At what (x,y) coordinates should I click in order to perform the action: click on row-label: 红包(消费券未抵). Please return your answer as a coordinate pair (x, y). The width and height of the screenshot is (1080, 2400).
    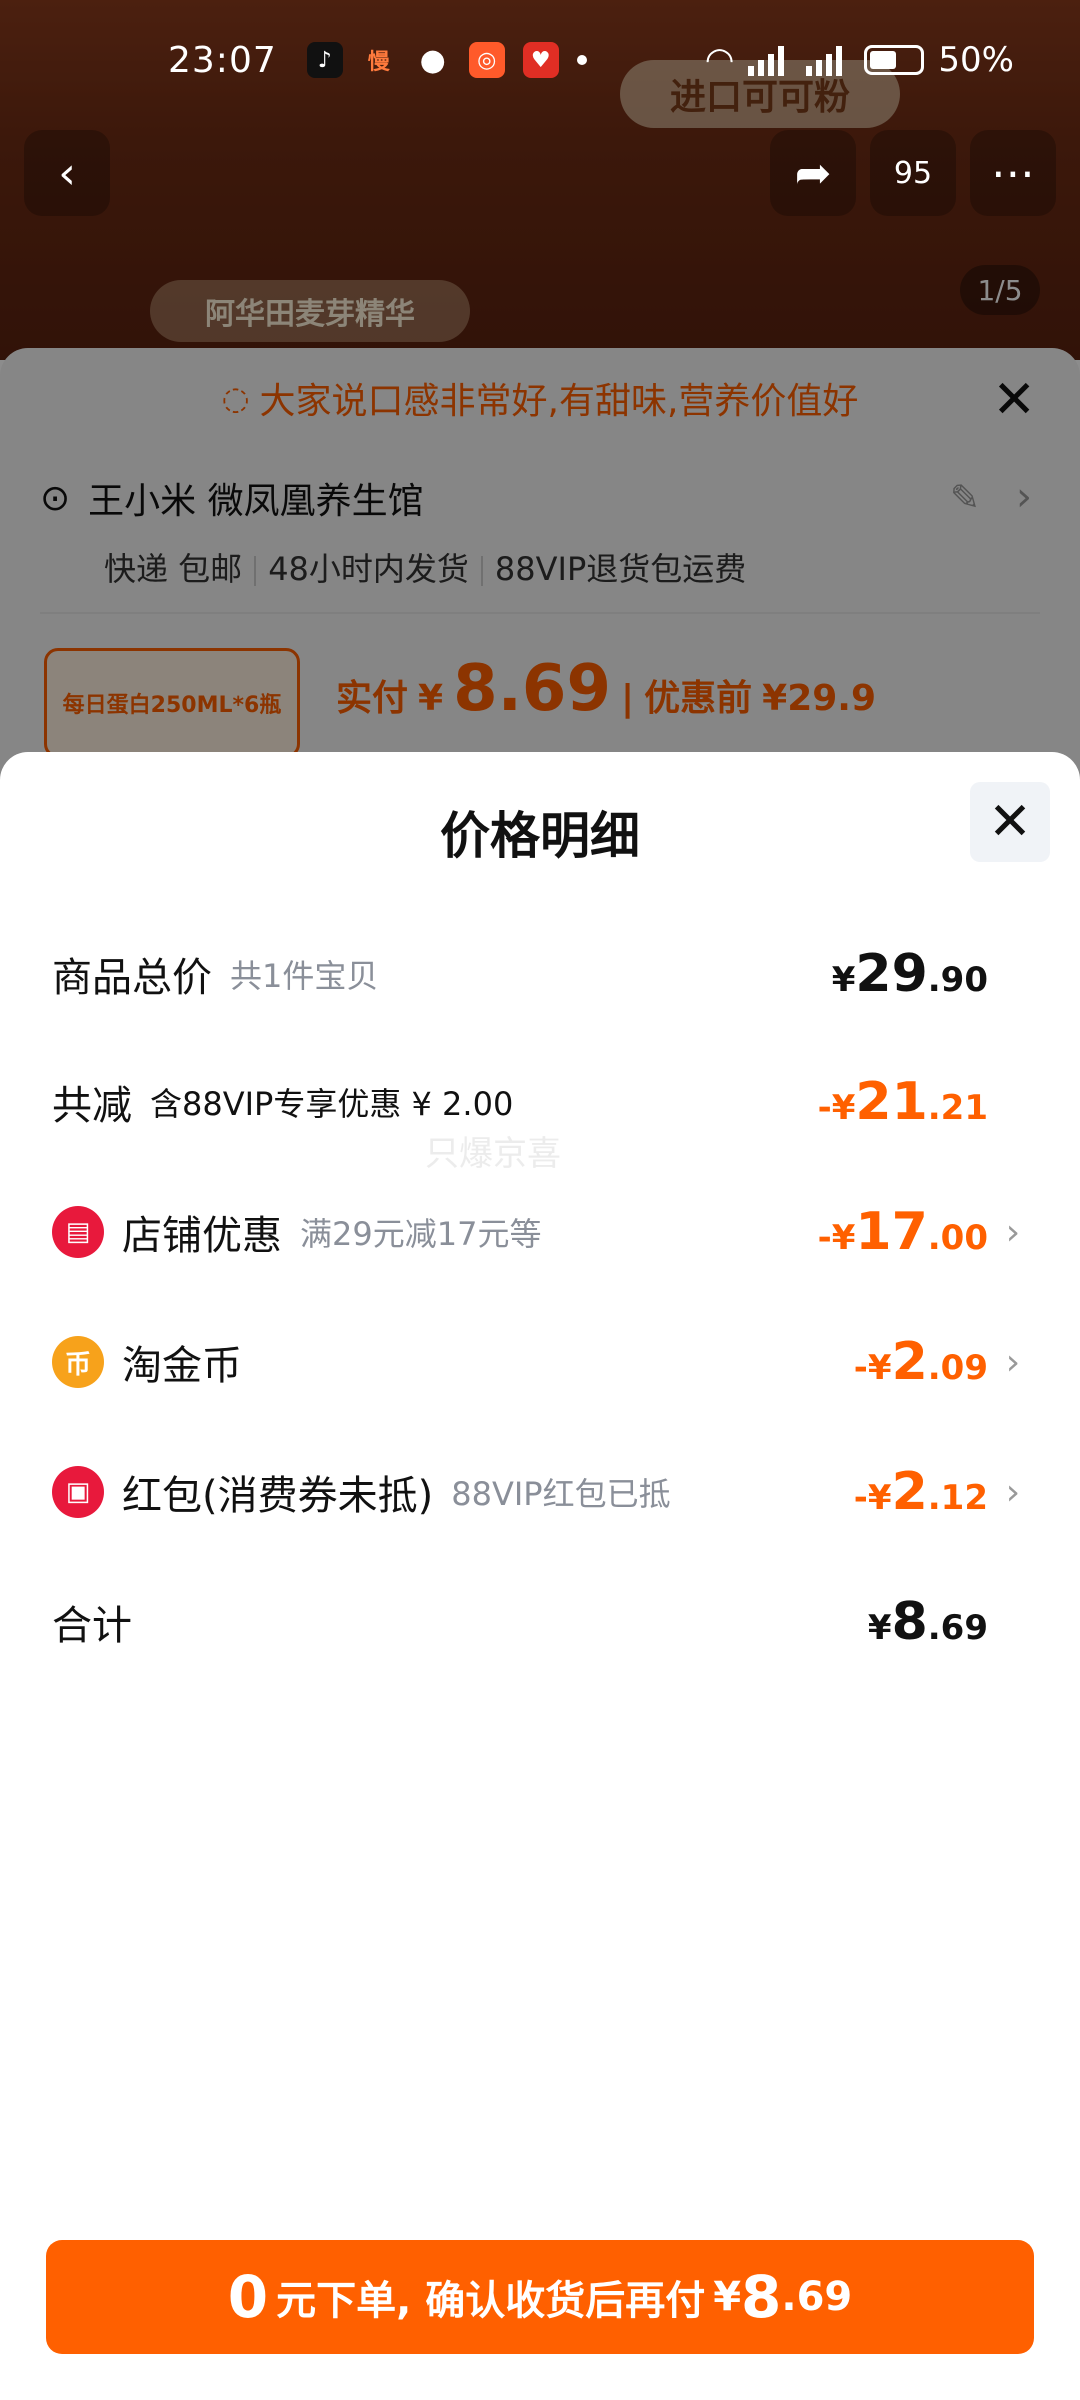
    Looking at the image, I should click on (278, 1496).